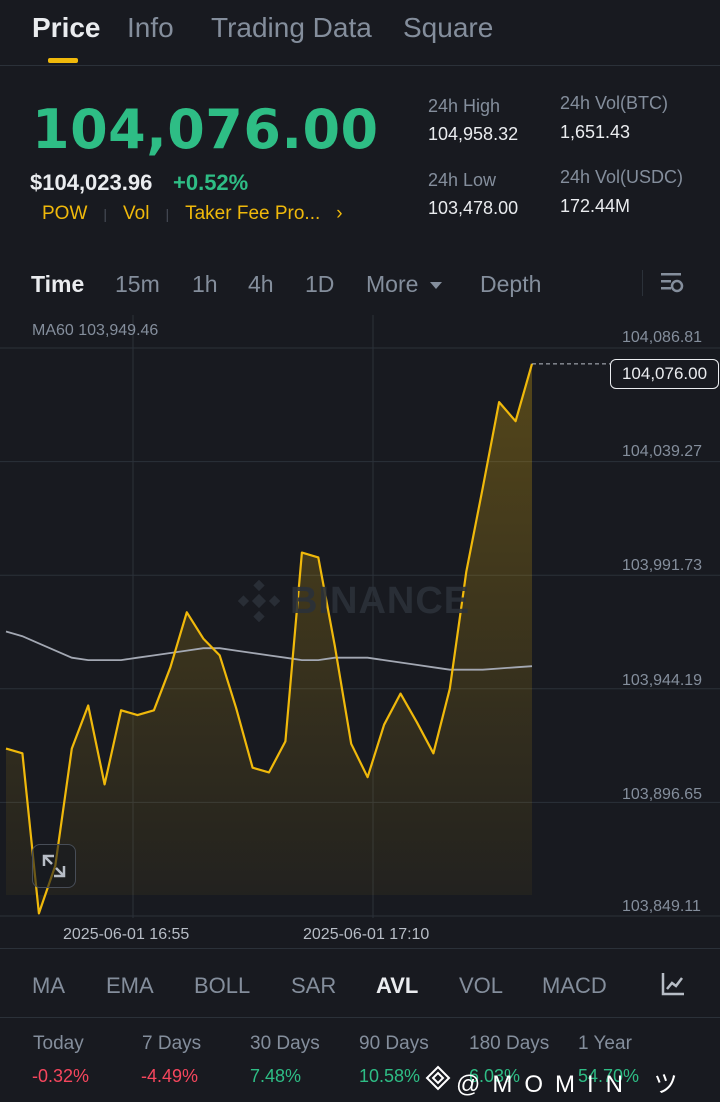 The width and height of the screenshot is (720, 1102). What do you see at coordinates (448, 28) in the screenshot?
I see `tab-square: Square` at bounding box center [448, 28].